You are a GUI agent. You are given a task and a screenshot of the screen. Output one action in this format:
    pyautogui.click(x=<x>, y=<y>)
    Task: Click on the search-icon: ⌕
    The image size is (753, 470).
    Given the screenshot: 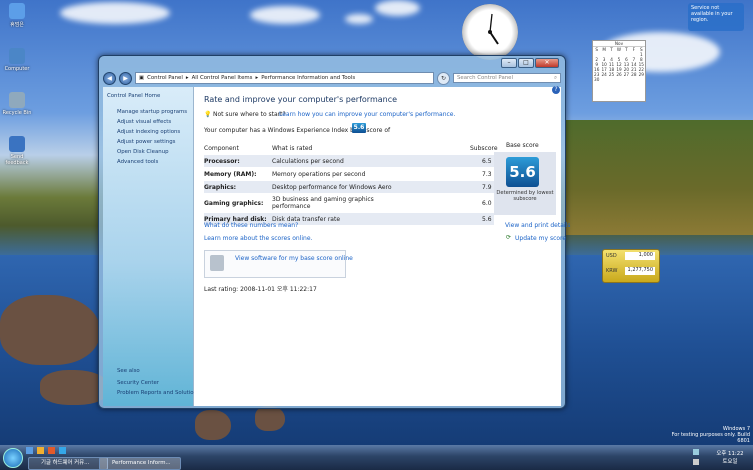 What is the action you would take?
    pyautogui.click(x=555, y=78)
    